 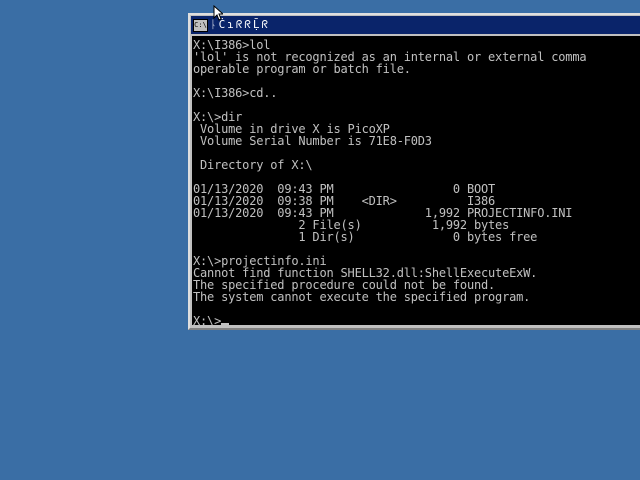 I want to click on console-line: Volume Serial Number is 71E8-F0D3, so click(x=312, y=141).